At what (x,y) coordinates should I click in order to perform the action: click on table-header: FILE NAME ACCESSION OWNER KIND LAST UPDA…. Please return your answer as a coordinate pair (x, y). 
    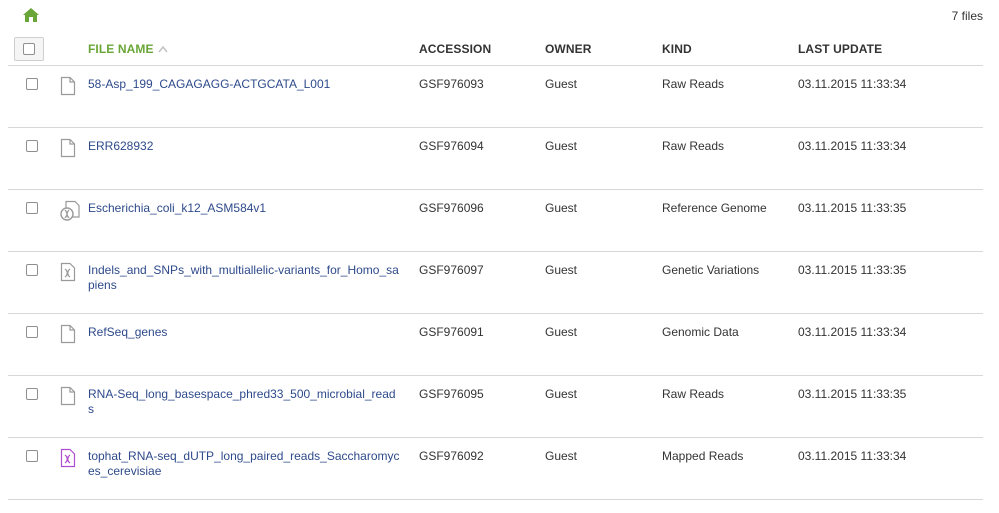
    Looking at the image, I should click on (495, 50).